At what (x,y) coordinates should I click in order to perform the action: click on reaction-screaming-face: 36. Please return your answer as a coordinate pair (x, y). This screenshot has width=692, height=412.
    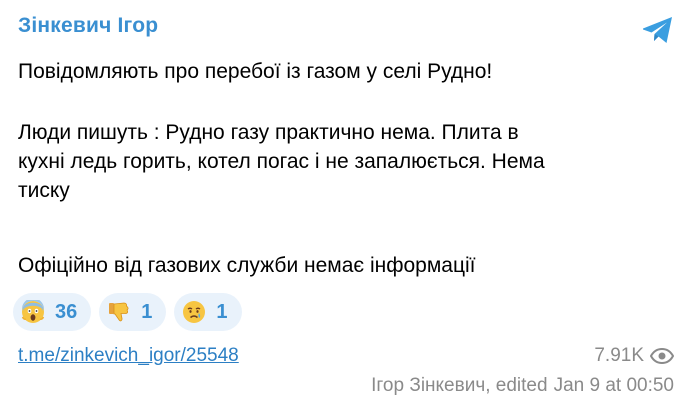
    Looking at the image, I should click on (52, 312).